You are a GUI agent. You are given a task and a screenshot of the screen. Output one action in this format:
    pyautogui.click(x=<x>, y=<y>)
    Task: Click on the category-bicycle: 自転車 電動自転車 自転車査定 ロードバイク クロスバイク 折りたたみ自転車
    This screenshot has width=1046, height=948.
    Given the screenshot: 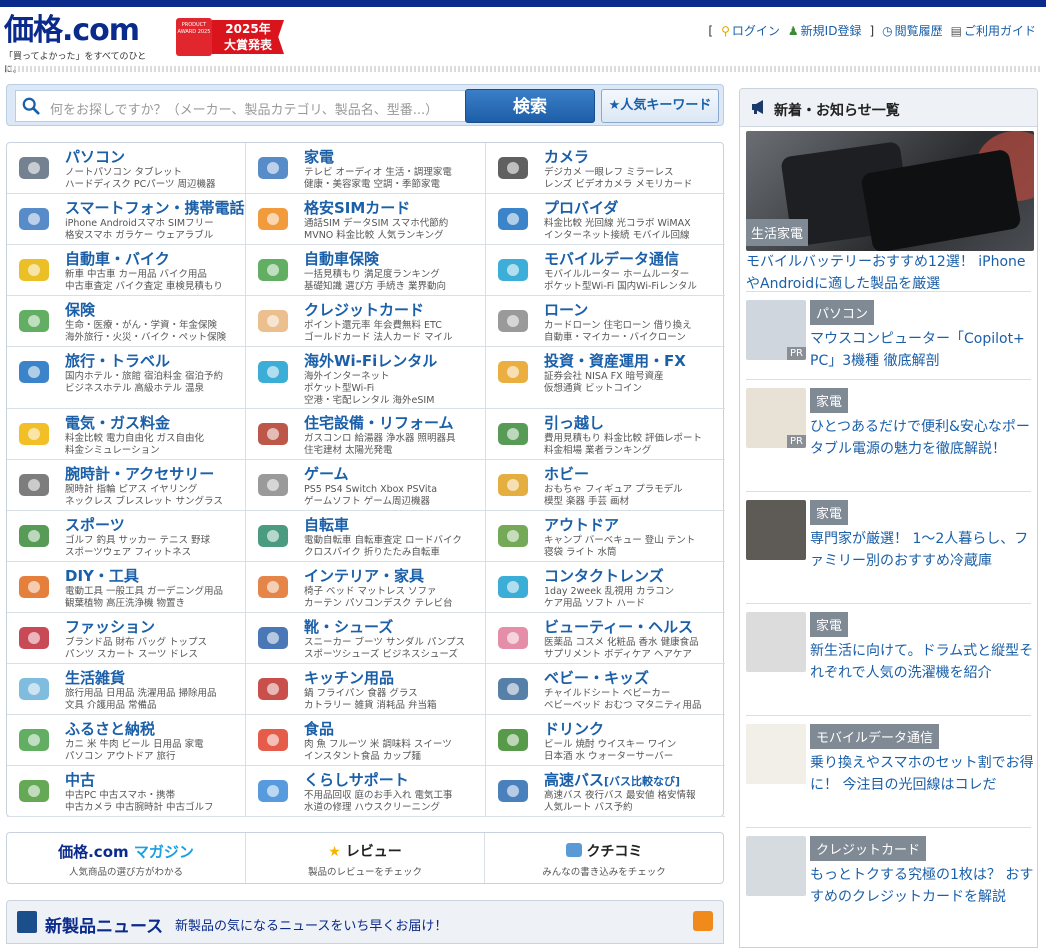 What is the action you would take?
    pyautogui.click(x=366, y=536)
    